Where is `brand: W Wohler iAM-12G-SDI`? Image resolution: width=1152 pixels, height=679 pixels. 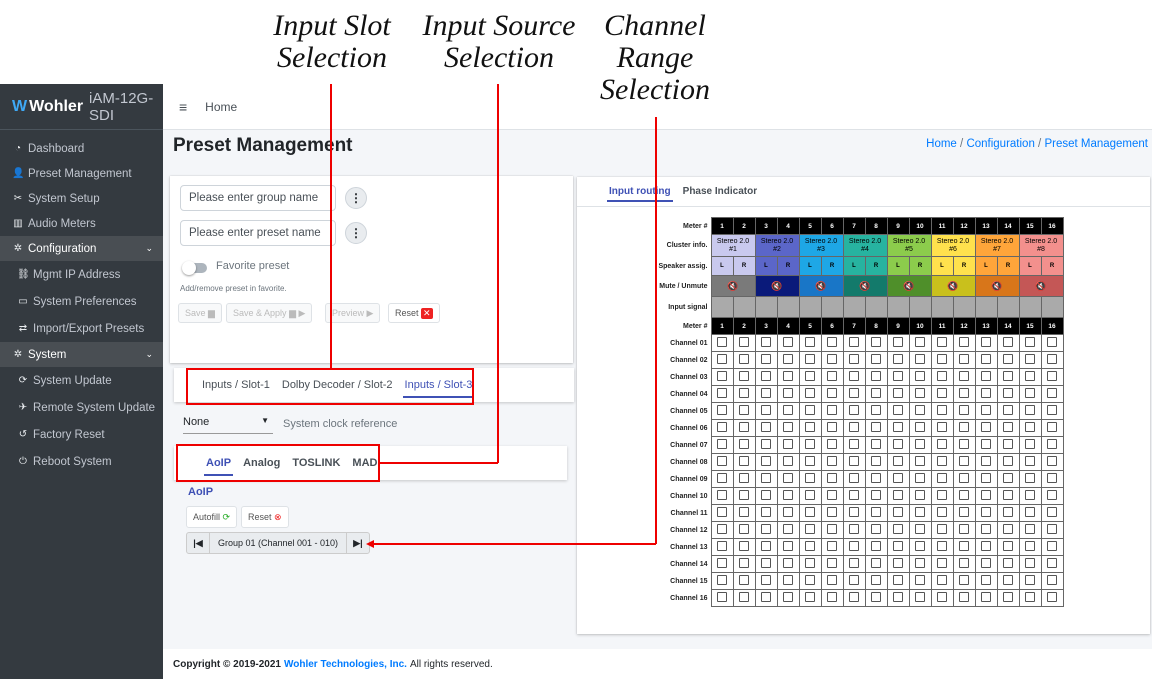 brand: W Wohler iAM-12G-SDI is located at coordinates (81, 107).